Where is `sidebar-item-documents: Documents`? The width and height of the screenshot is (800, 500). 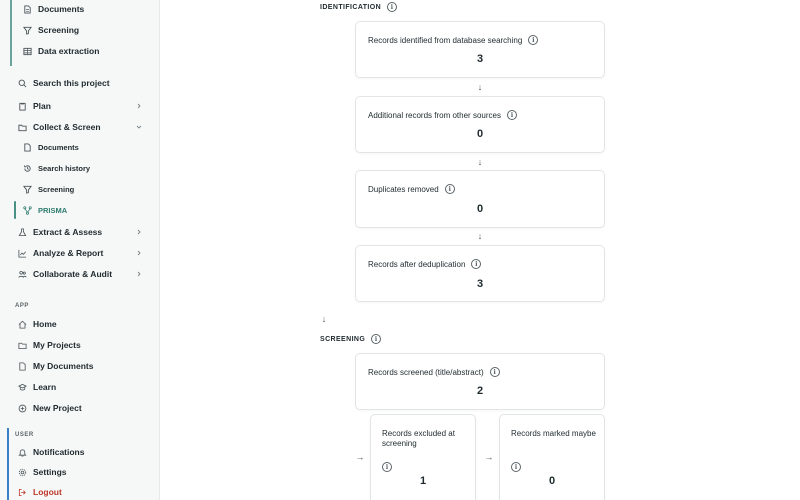
sidebar-item-documents: Documents is located at coordinates (53, 9).